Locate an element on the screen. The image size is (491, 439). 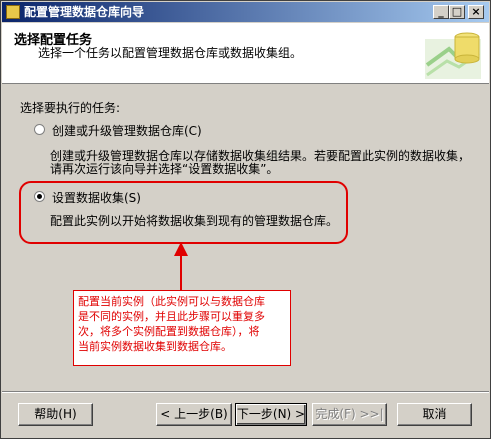
wizard-header: 选择配置任务 选择一个任务以配置管理数据仓库或数据收集组。 is located at coordinates (245, 53).